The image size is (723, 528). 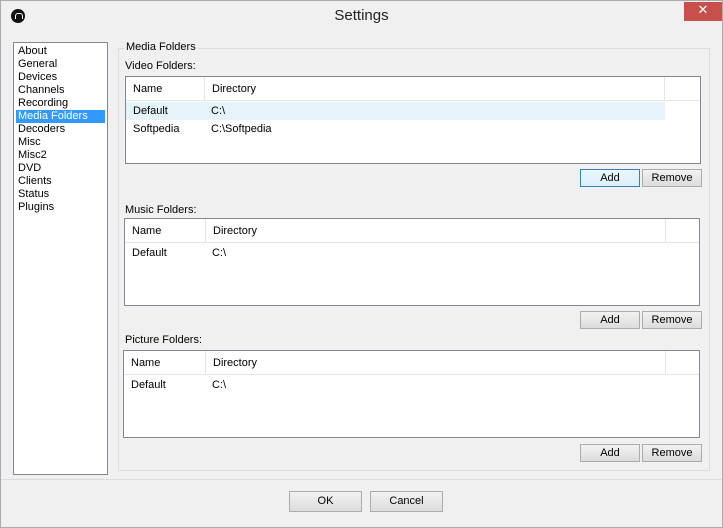 I want to click on title-bar: Settings ✕, so click(x=361, y=16).